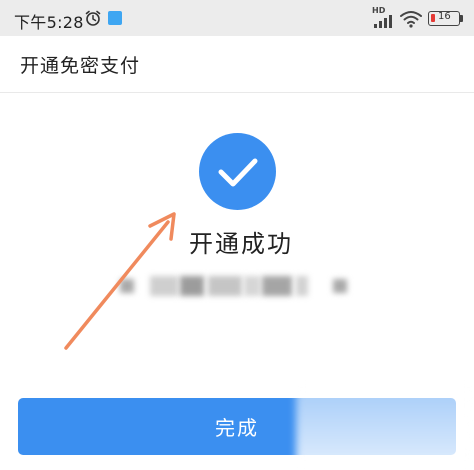 The height and width of the screenshot is (470, 474). I want to click on success-badge, so click(237, 171).